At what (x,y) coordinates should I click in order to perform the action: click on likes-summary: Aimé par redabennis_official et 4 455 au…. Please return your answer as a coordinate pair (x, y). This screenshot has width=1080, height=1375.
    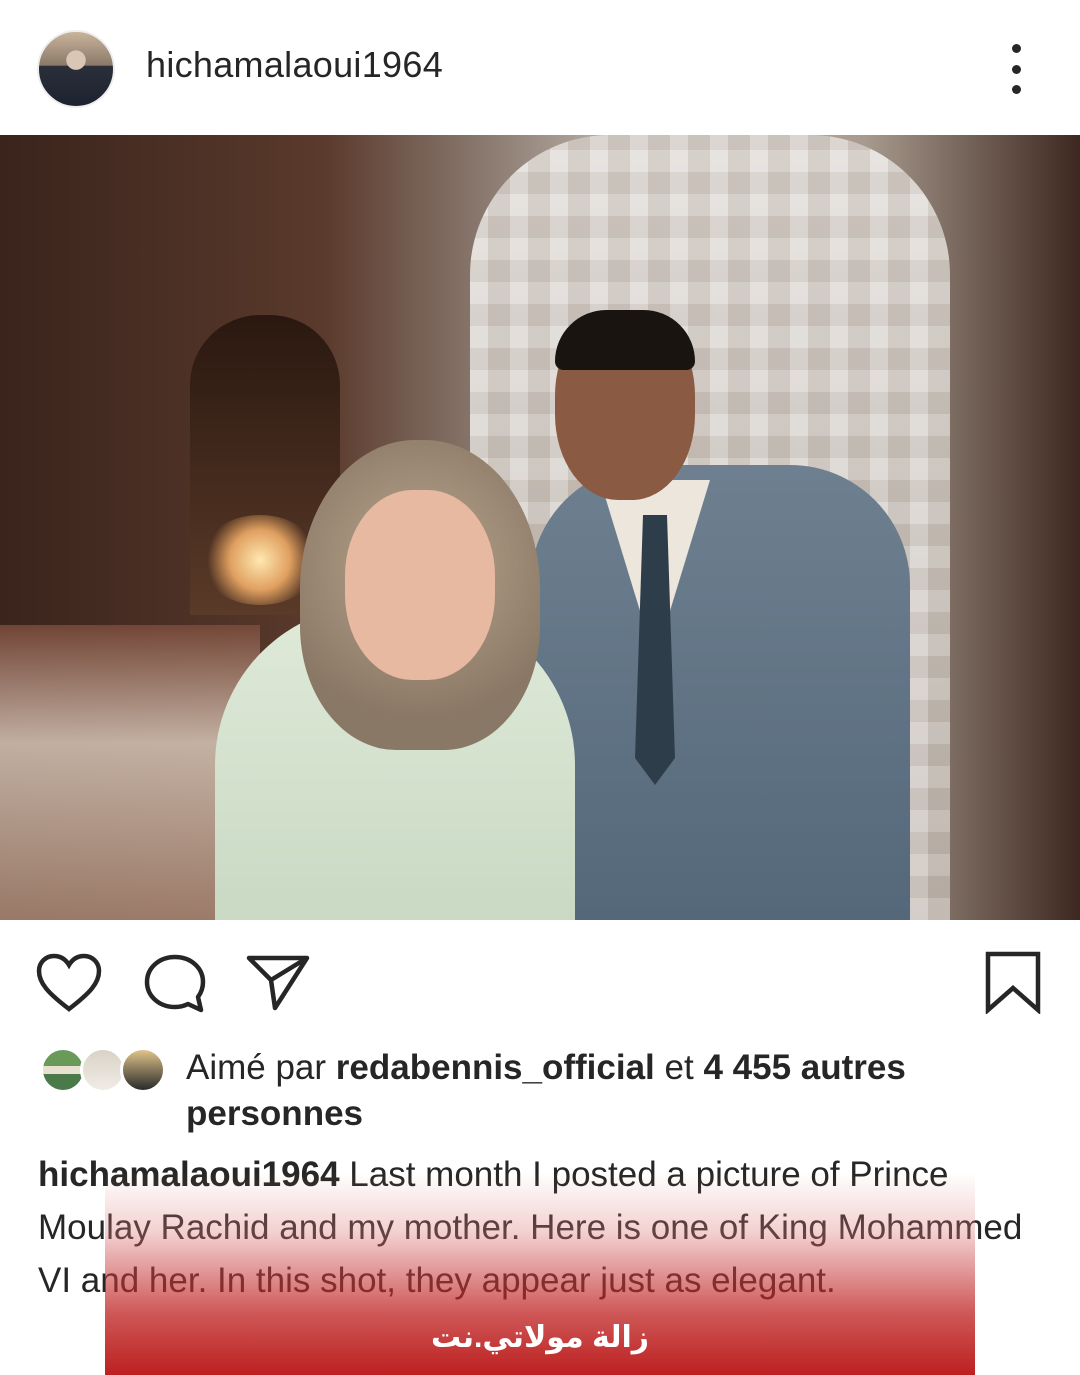
    Looking at the image, I should click on (616, 1091).